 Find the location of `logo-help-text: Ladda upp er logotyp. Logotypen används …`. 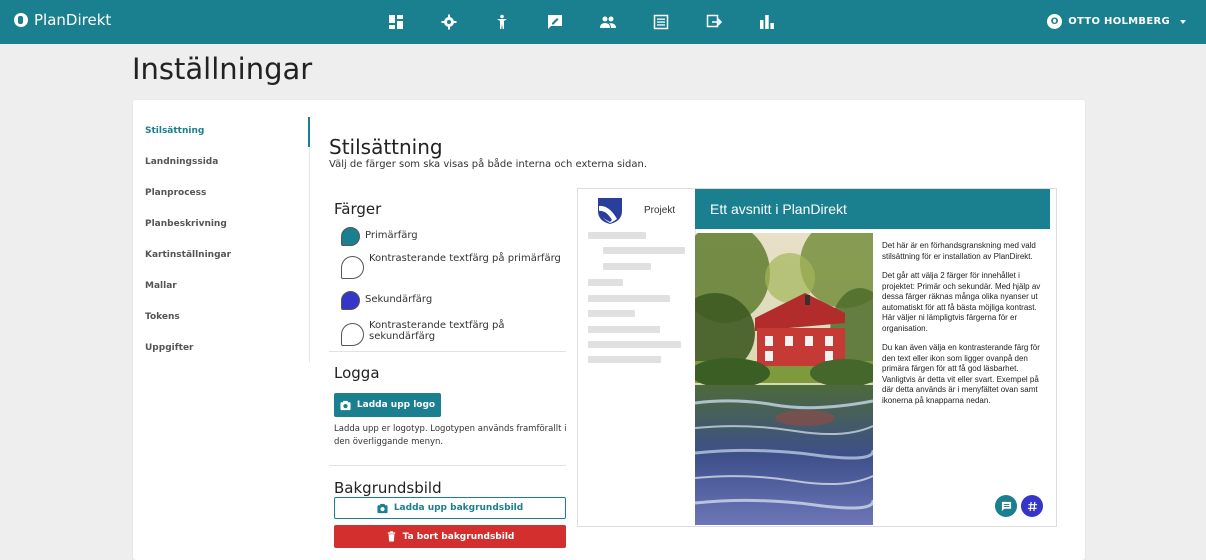

logo-help-text: Ladda upp er logotyp. Logotypen används … is located at coordinates (450, 435).